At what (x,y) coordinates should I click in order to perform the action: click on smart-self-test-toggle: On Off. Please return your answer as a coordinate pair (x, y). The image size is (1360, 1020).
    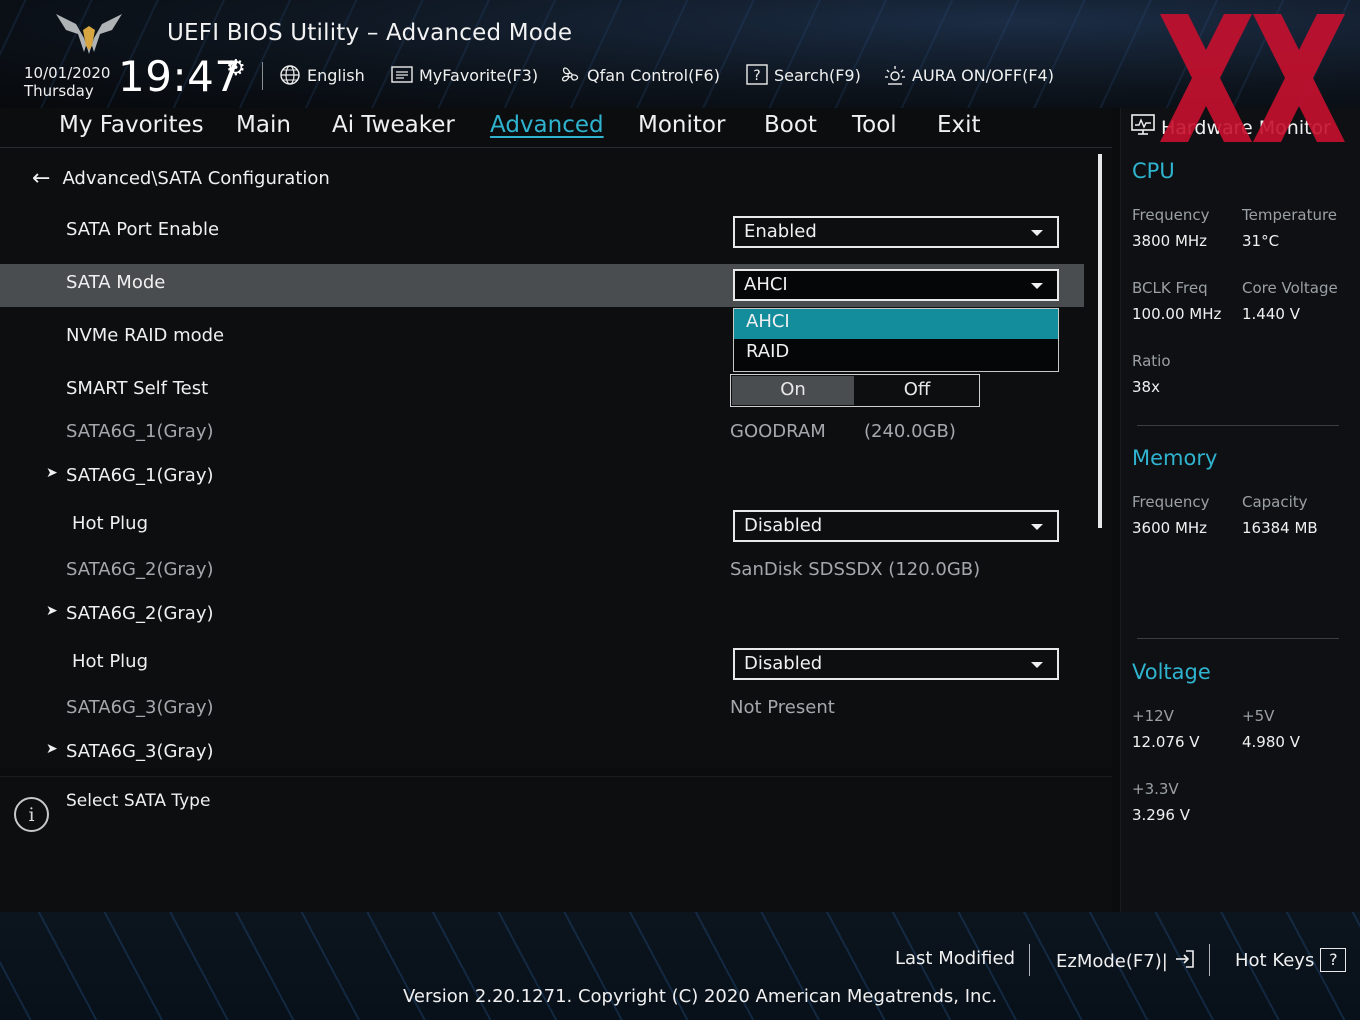
    Looking at the image, I should click on (855, 390).